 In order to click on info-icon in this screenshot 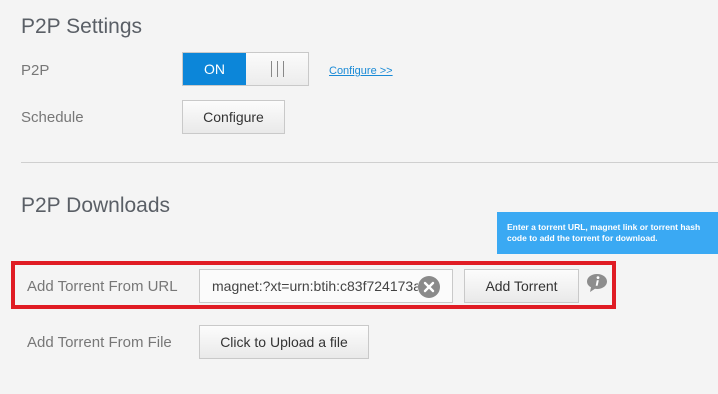, I will do `click(597, 283)`.